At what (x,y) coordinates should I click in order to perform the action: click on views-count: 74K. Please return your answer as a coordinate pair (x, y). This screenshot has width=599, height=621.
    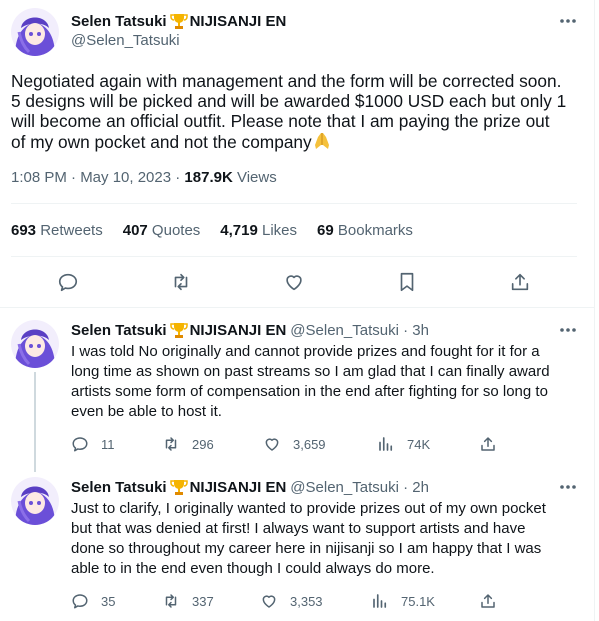
    Looking at the image, I should click on (419, 444).